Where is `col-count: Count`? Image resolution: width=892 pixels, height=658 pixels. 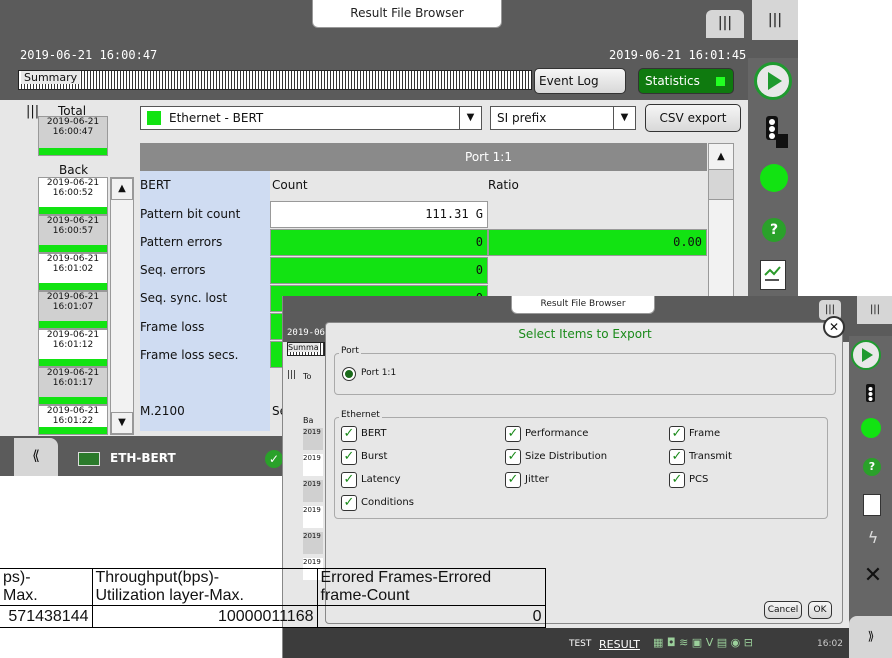 col-count: Count is located at coordinates (290, 185).